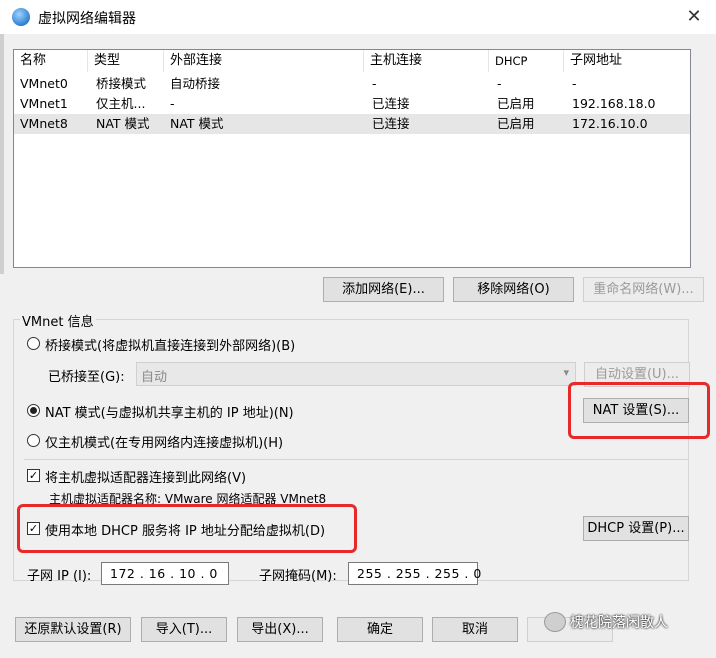 This screenshot has height=658, width=716. Describe the element at coordinates (414, 573) in the screenshot. I see `subnet-mask-input: 255 . 255 . 255 . 0` at that location.